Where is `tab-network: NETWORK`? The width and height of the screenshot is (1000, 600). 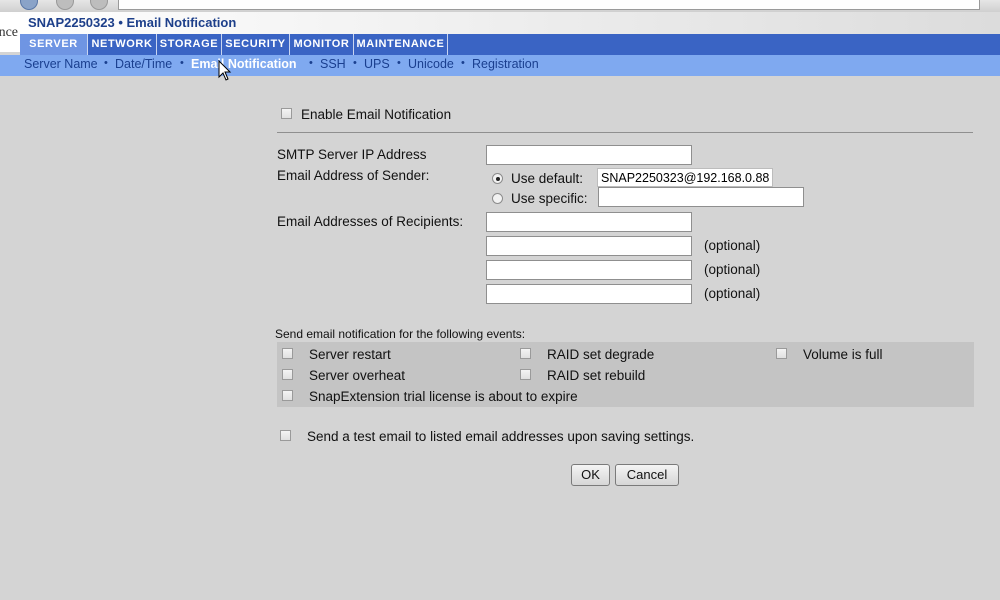
tab-network: NETWORK is located at coordinates (122, 44).